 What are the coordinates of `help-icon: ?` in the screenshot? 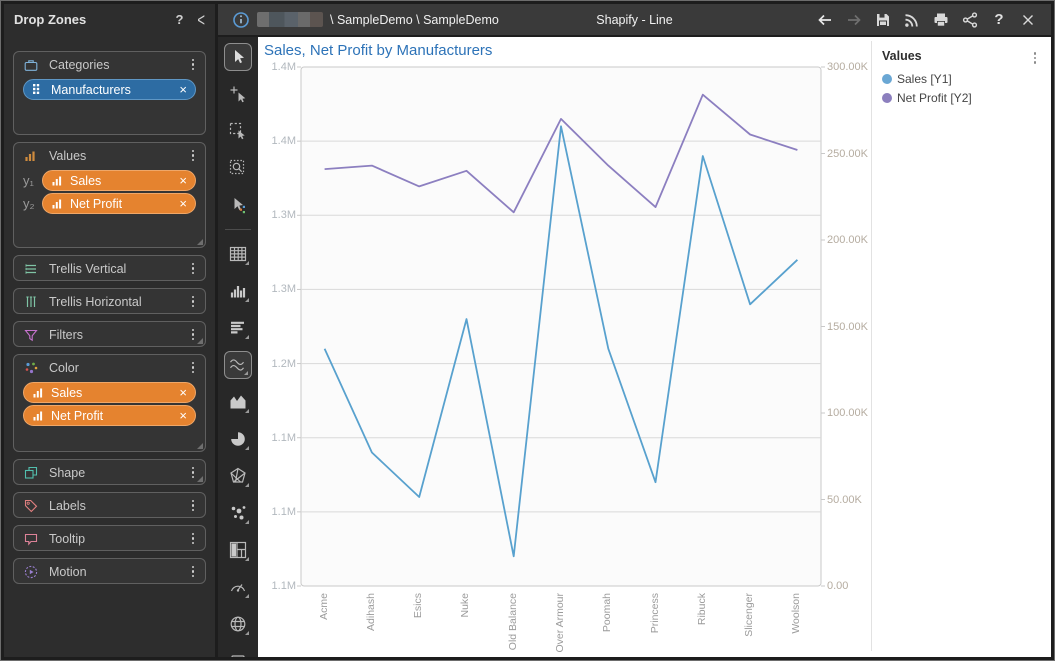 It's located at (999, 20).